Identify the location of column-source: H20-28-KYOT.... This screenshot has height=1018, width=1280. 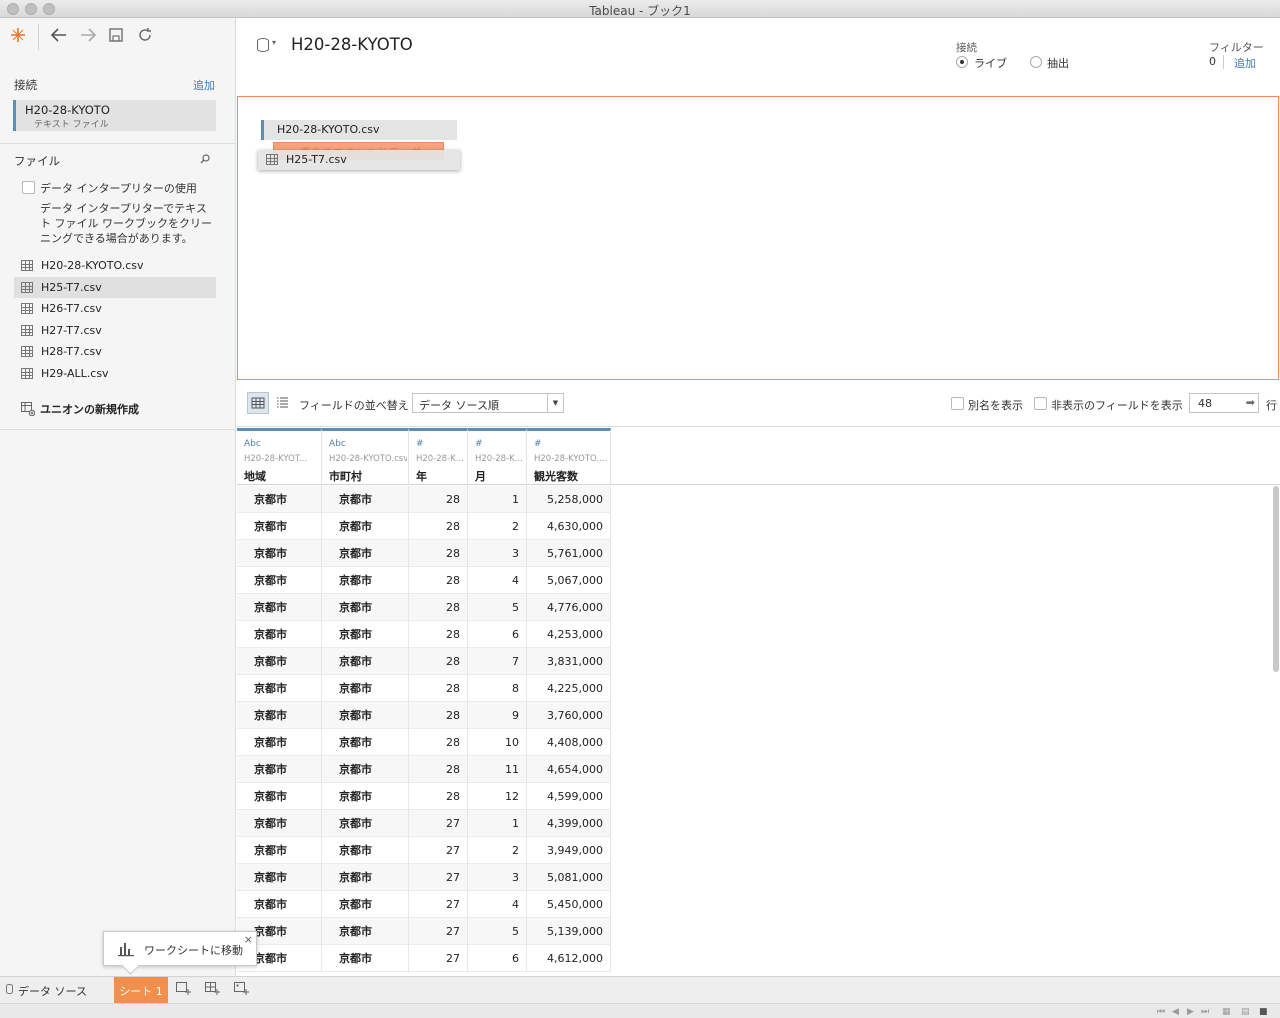
(276, 459).